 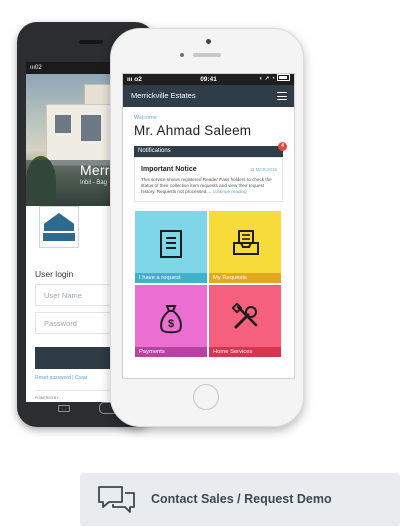 I want to click on login-links: Reset password | Creat, so click(x=61, y=378).